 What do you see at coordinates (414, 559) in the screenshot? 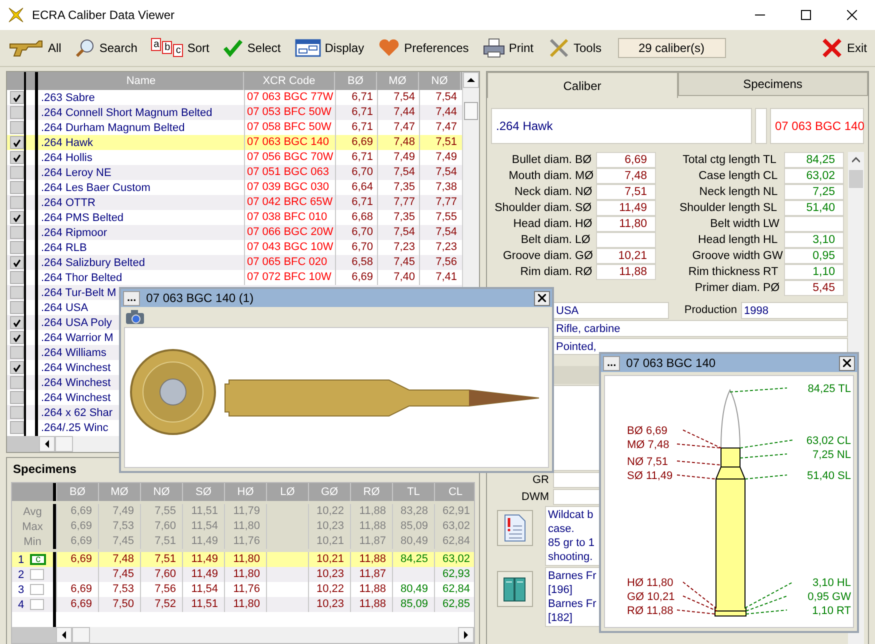
I see `measurement-value: 84,25` at bounding box center [414, 559].